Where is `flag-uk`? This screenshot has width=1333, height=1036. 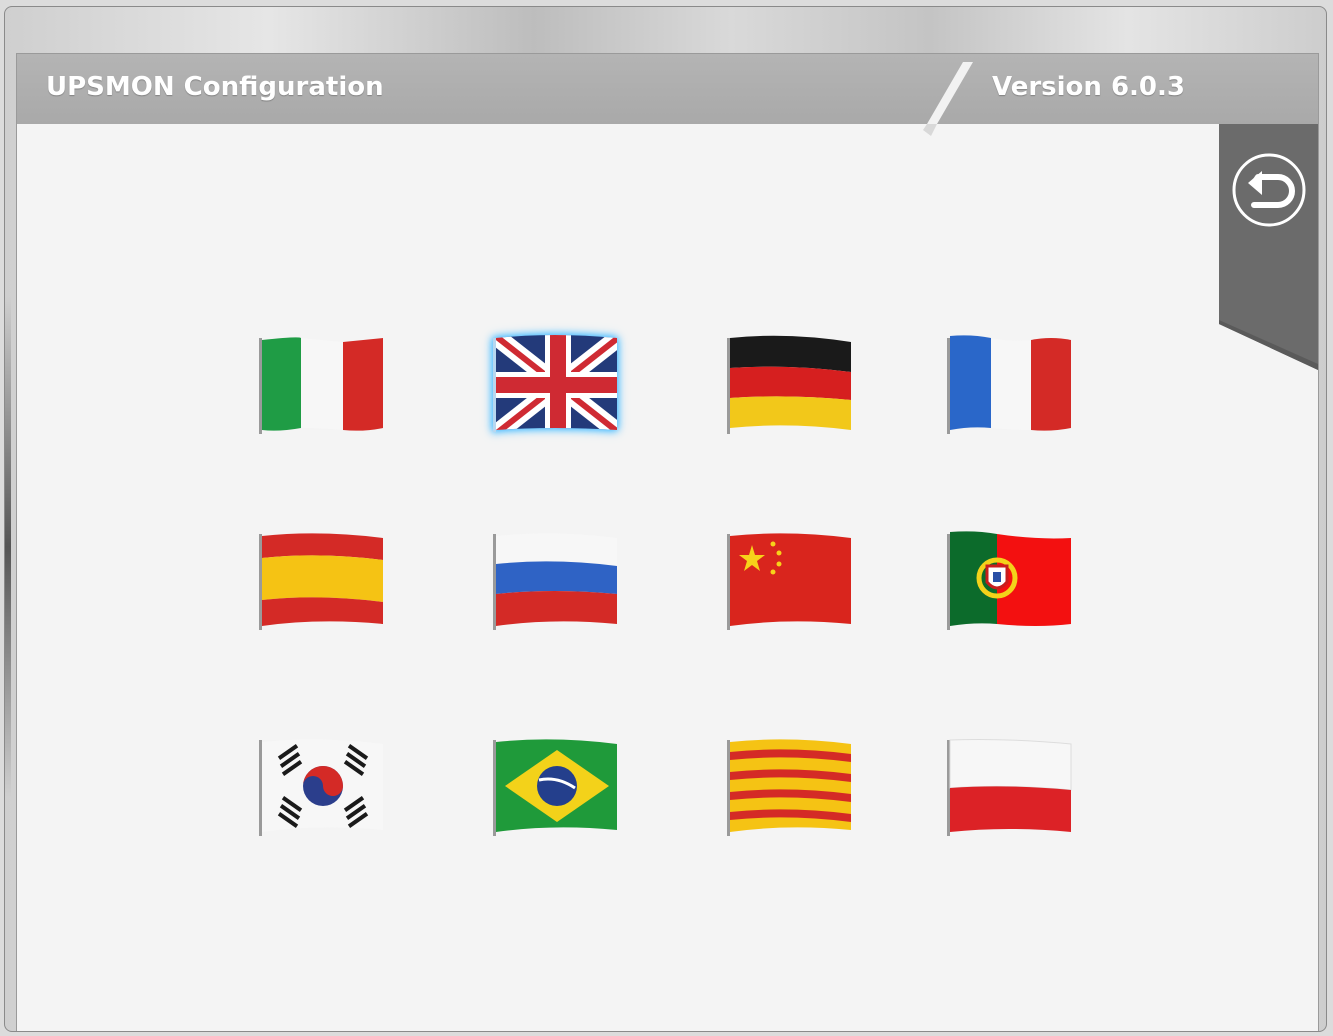 flag-uk is located at coordinates (558, 385).